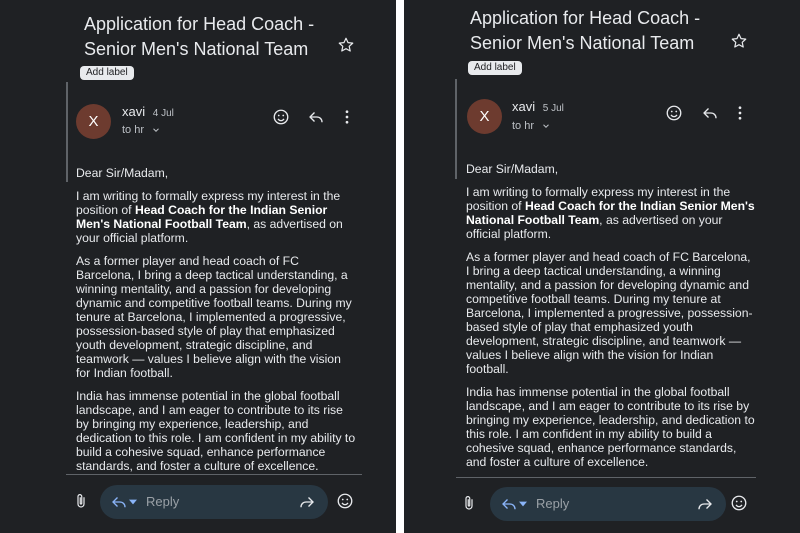 This screenshot has width=800, height=533. What do you see at coordinates (148, 111) in the screenshot?
I see `sender-line: xavi 4 Jul` at bounding box center [148, 111].